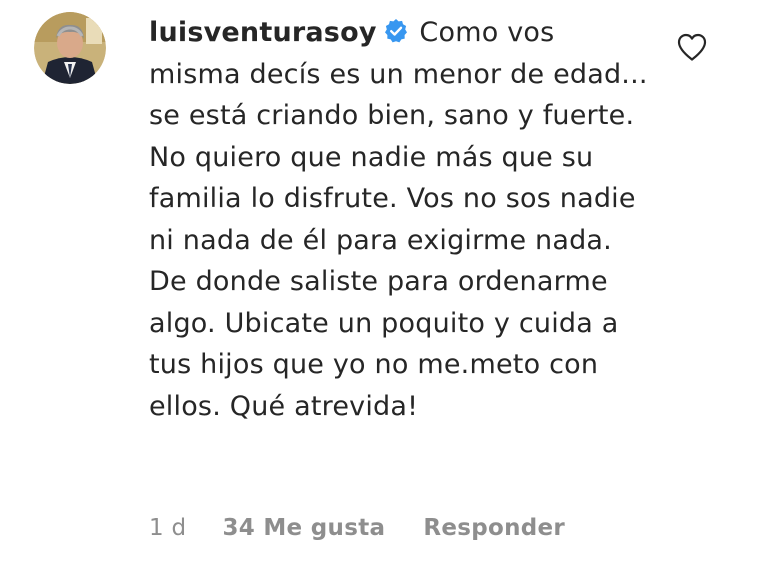 The width and height of the screenshot is (767, 566). I want to click on like-button, so click(692, 47).